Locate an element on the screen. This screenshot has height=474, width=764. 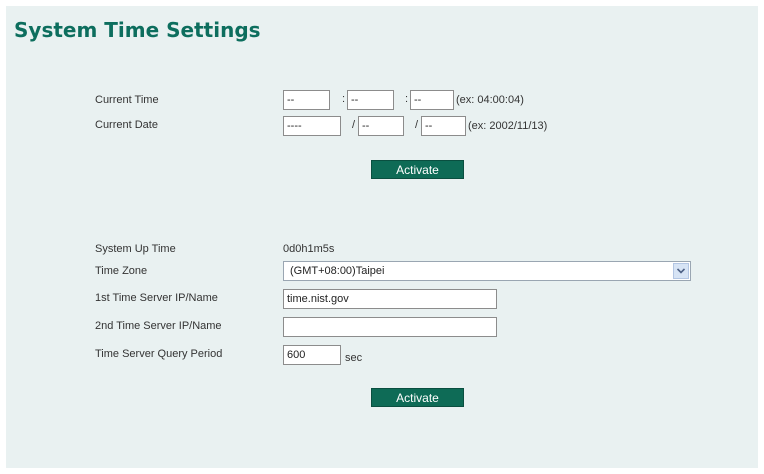
date-example-hint: (ex: 2002/11/13) is located at coordinates (508, 126).